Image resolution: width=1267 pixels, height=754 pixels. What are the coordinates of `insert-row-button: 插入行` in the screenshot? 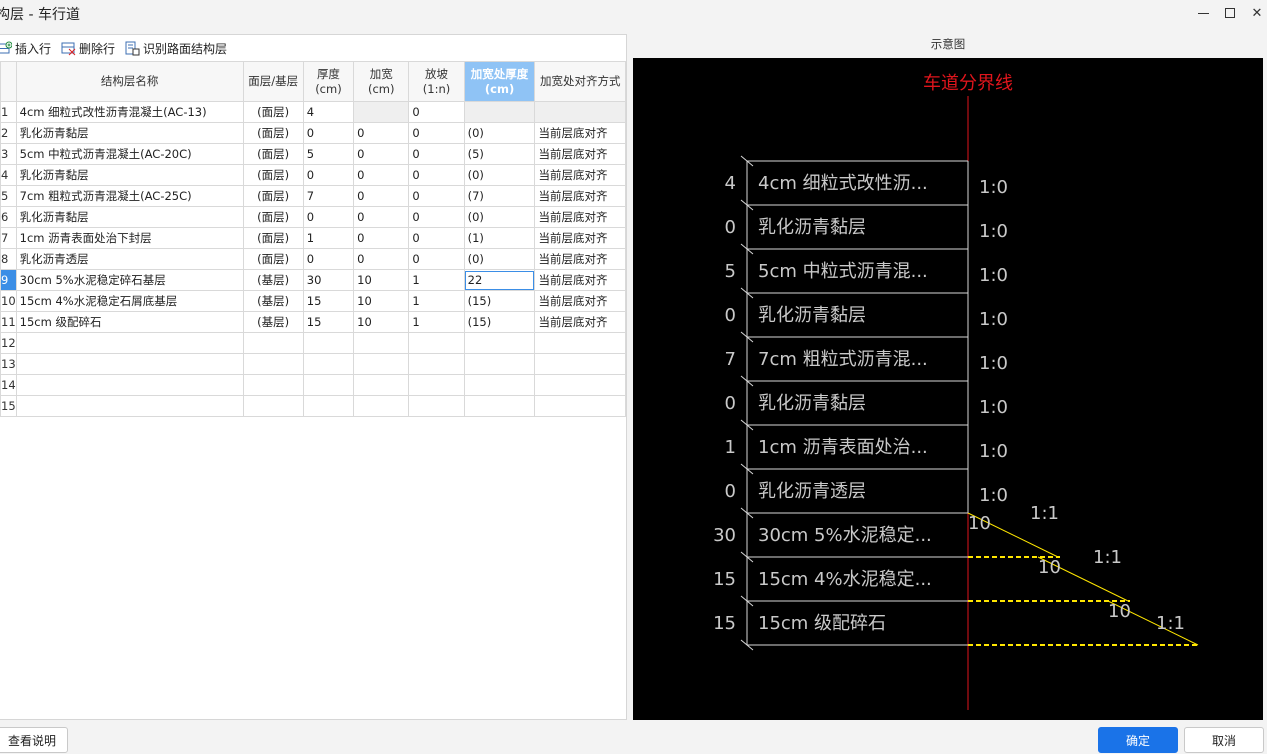 It's located at (25, 48).